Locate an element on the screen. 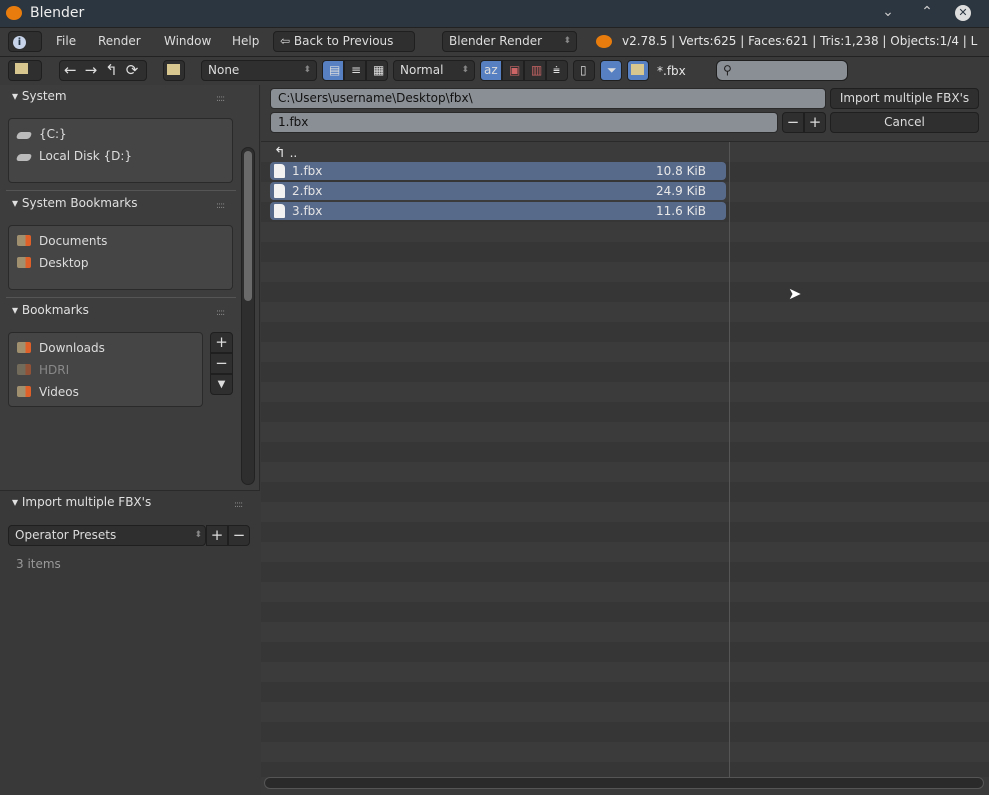 The image size is (989, 795). blender-logo-icon is located at coordinates (14, 13).